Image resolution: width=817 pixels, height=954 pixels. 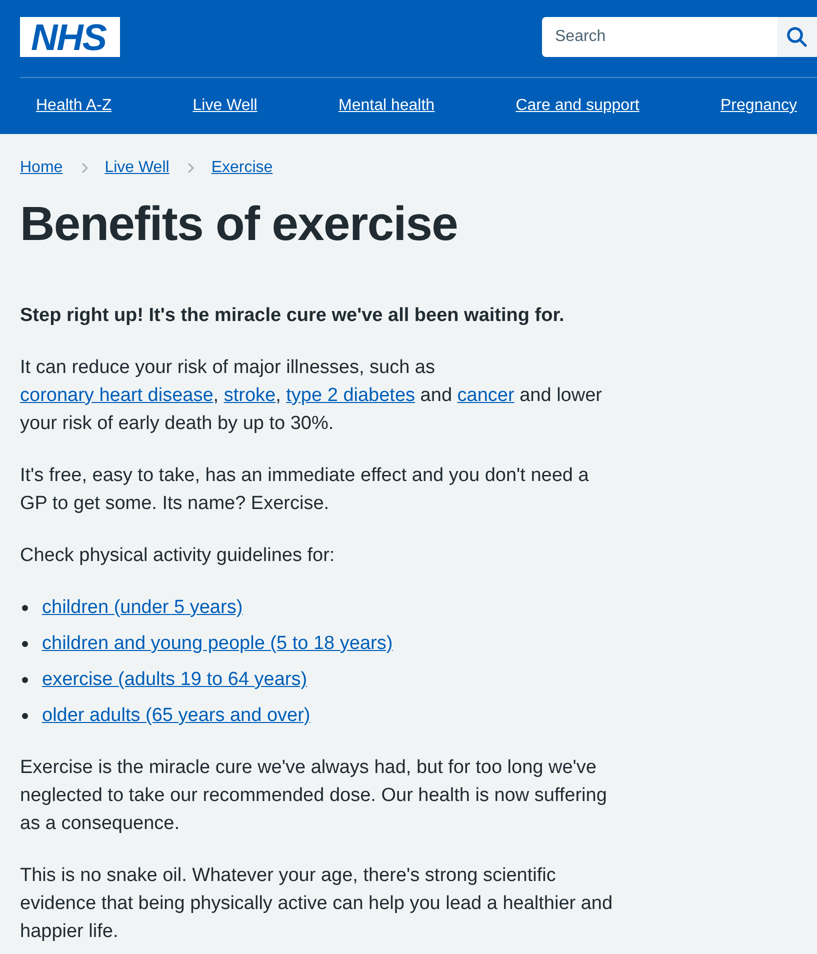 I want to click on body-paragraph: Check physical activity guidelines for:, so click(x=178, y=556).